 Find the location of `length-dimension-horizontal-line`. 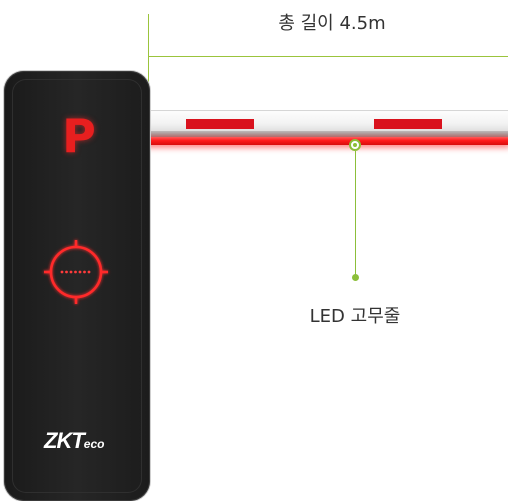

length-dimension-horizontal-line is located at coordinates (328, 56).